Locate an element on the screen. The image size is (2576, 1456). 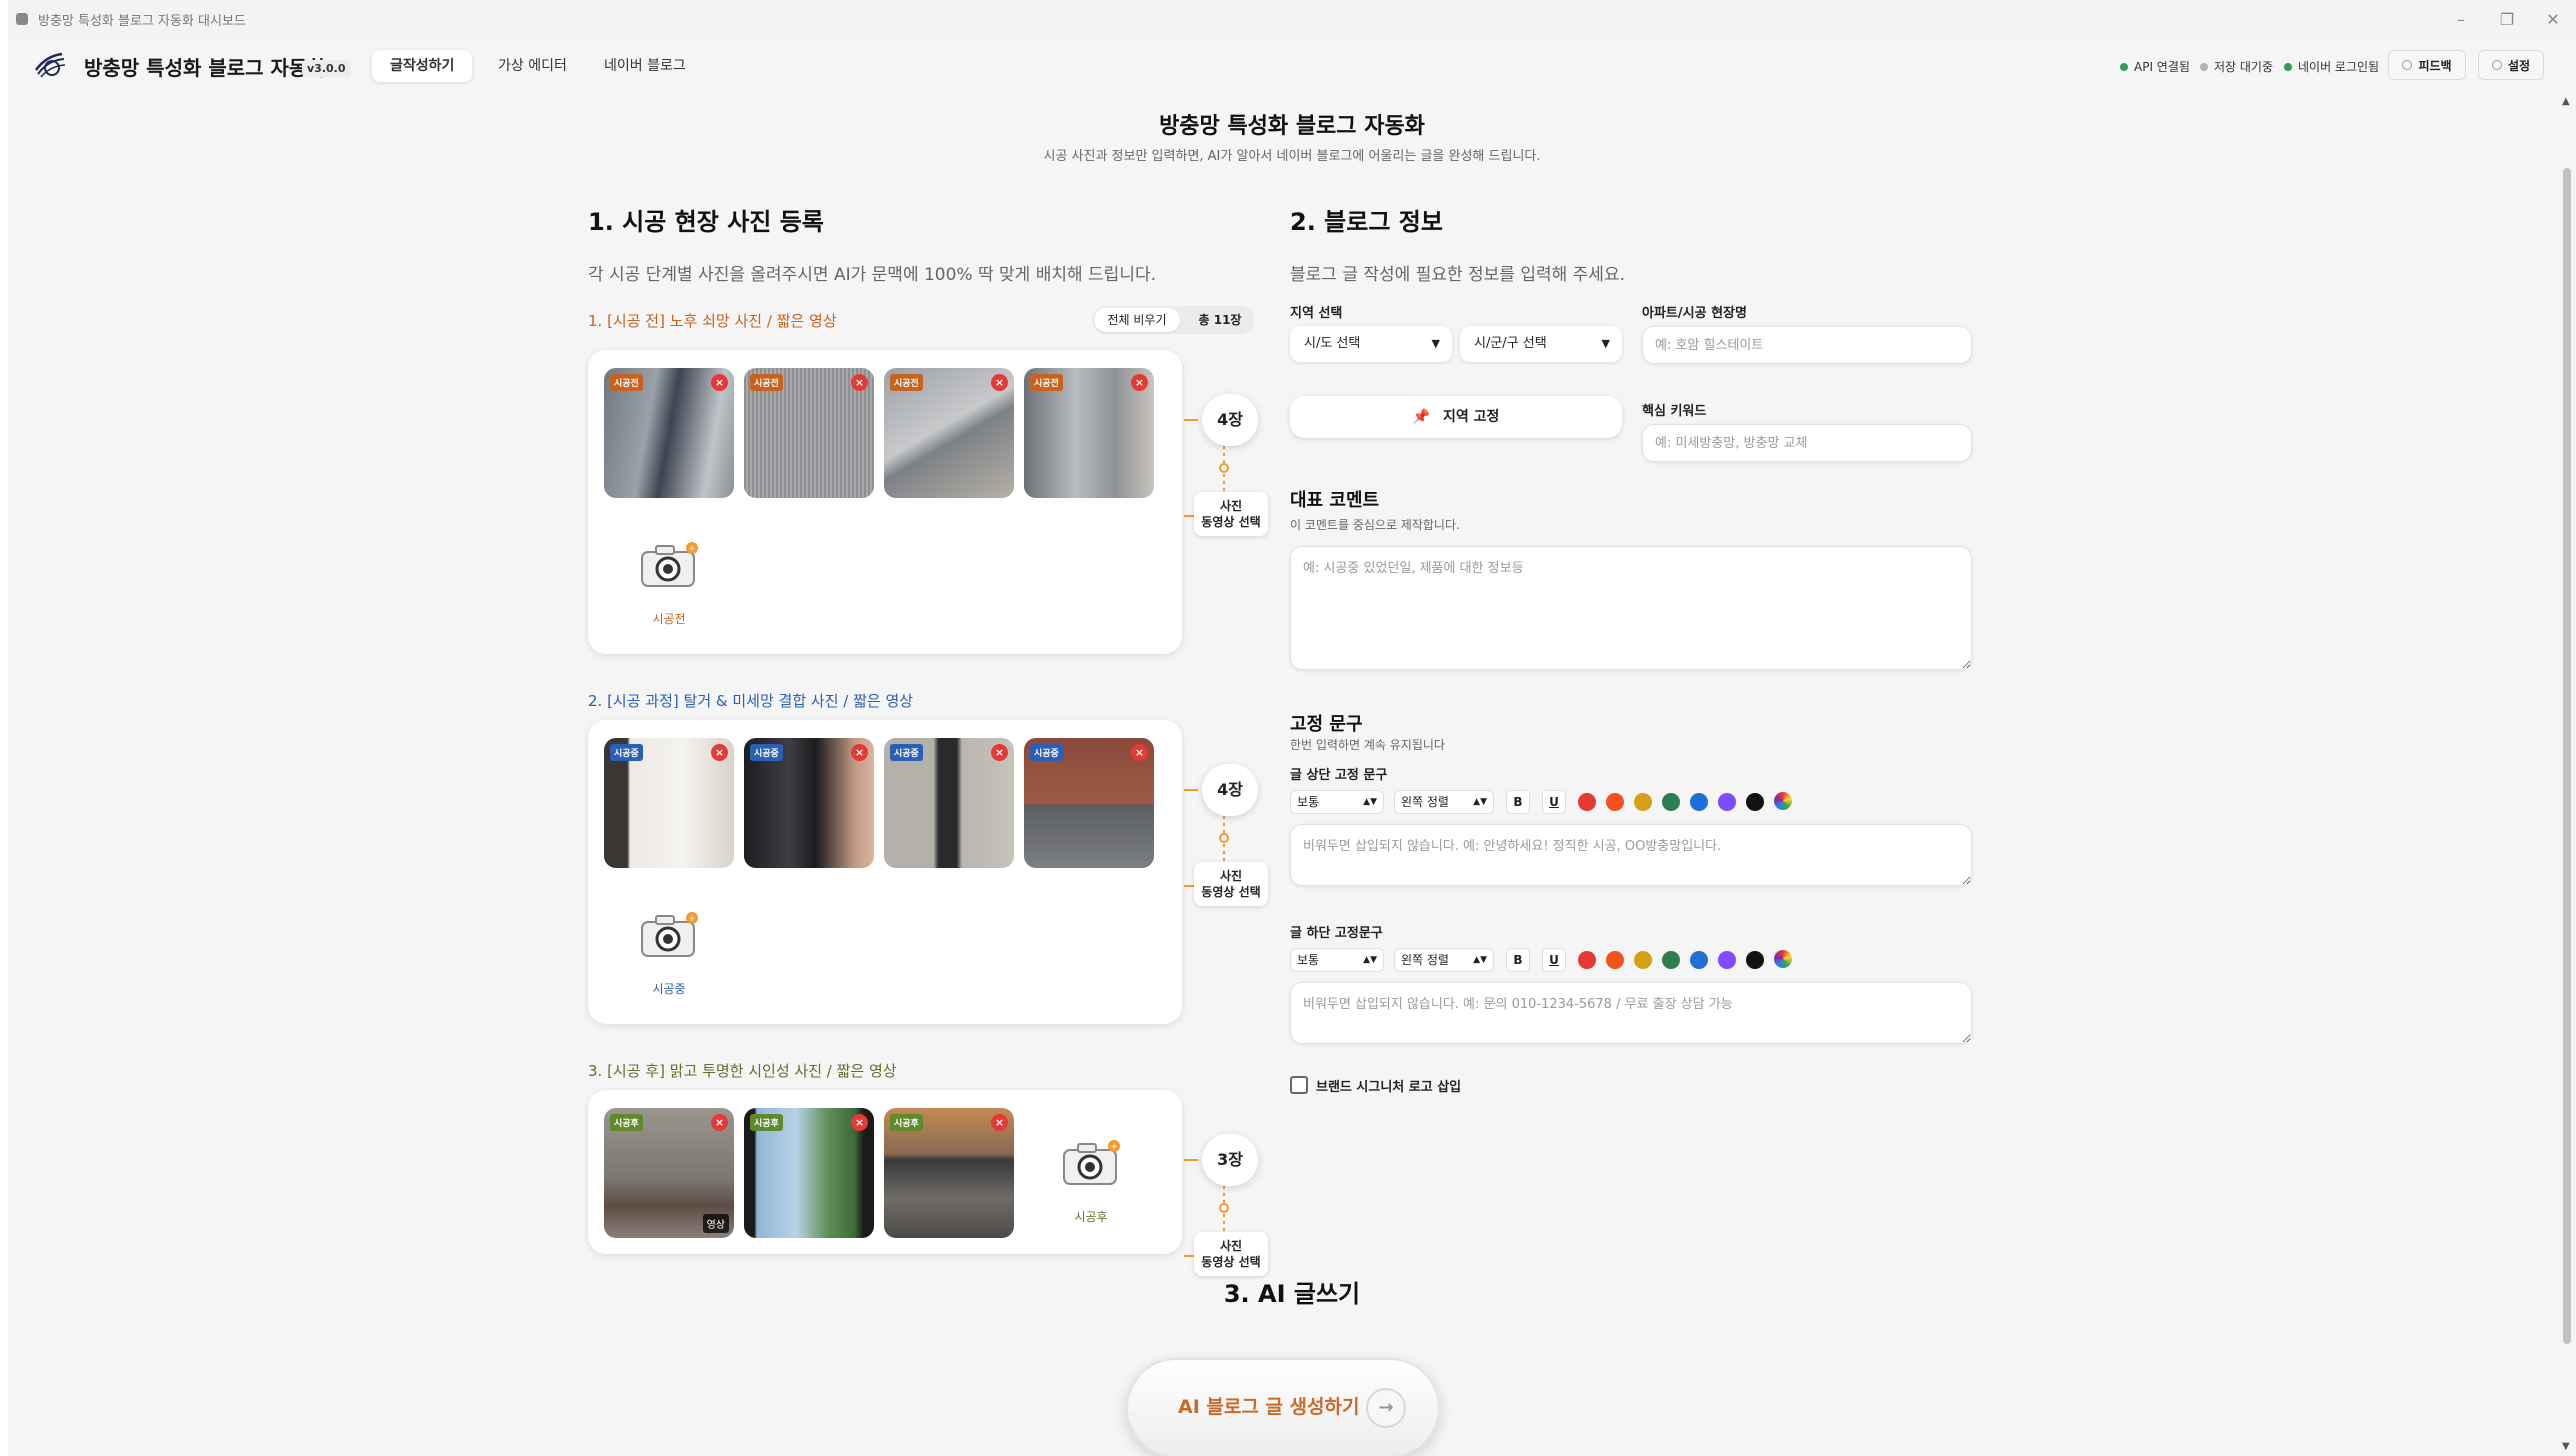
generate-blog-button: AI 블로그 글 생성하기 → is located at coordinates (1283, 1407).